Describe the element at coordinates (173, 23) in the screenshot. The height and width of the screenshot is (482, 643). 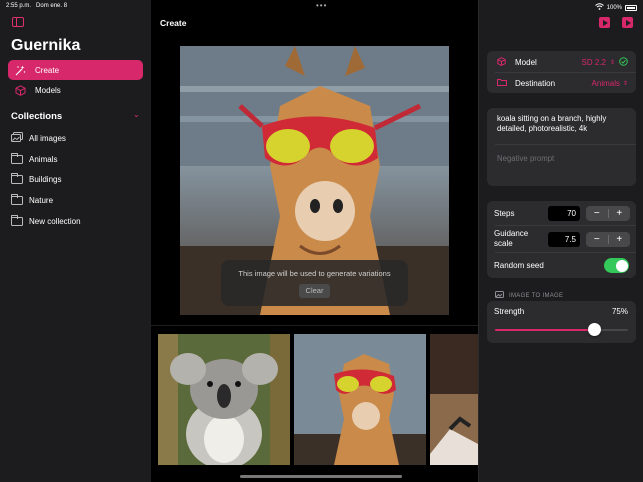
I see `page-title: Create` at that location.